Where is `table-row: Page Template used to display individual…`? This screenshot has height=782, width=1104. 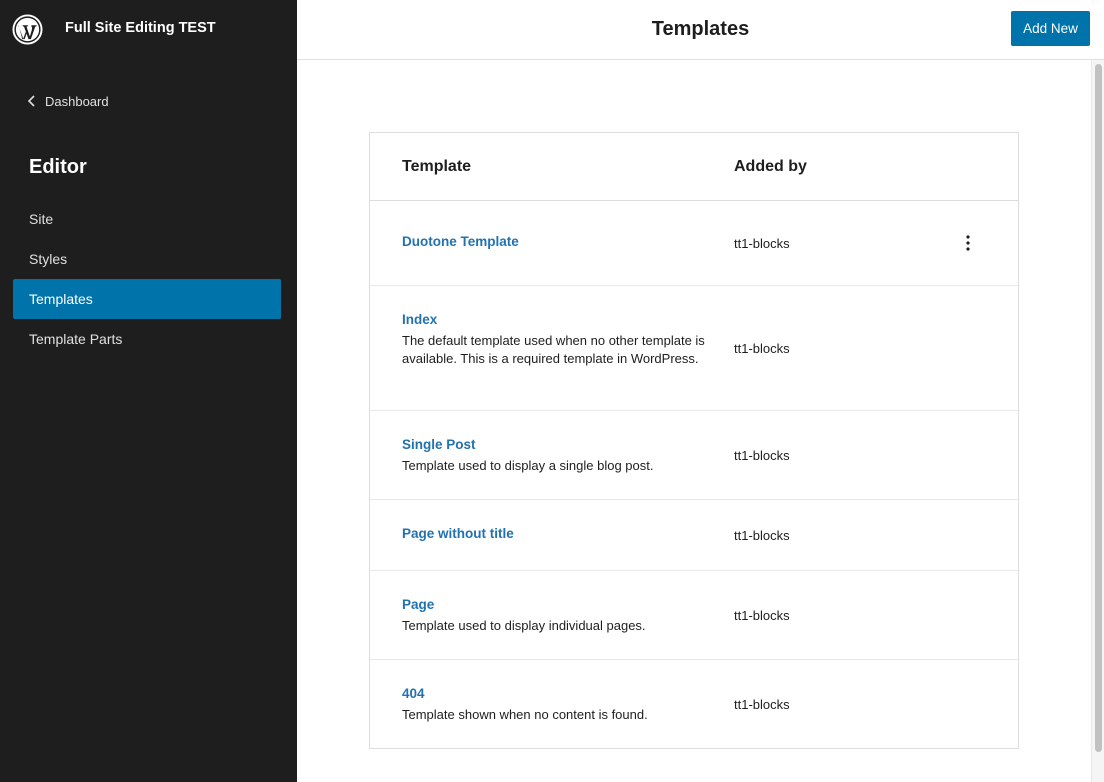
table-row: Page Template used to display individual… is located at coordinates (694, 615).